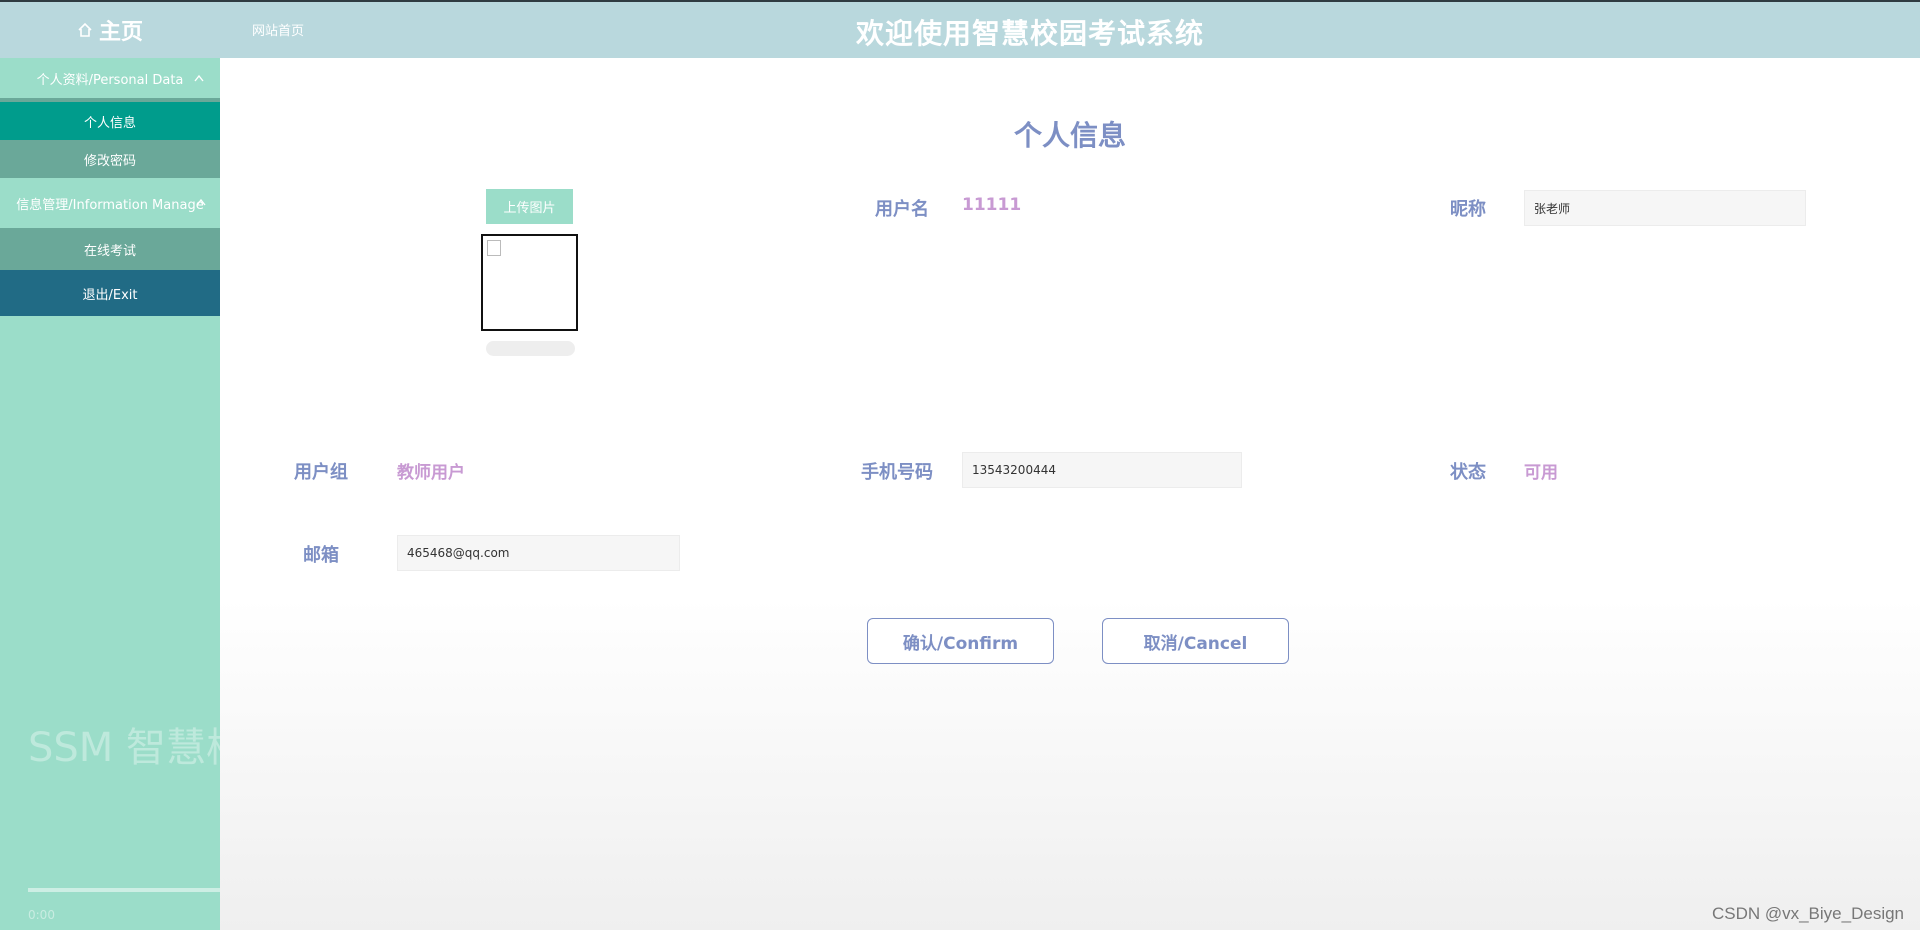 This screenshot has width=1920, height=930. What do you see at coordinates (321, 555) in the screenshot?
I see `email-label: 邮箱` at bounding box center [321, 555].